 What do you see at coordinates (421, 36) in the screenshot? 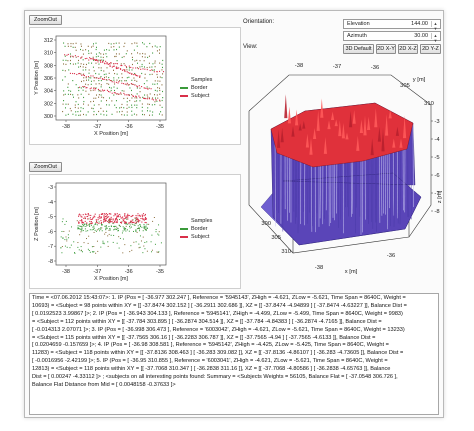
I see `azimuth-value: 30.00` at bounding box center [421, 36].